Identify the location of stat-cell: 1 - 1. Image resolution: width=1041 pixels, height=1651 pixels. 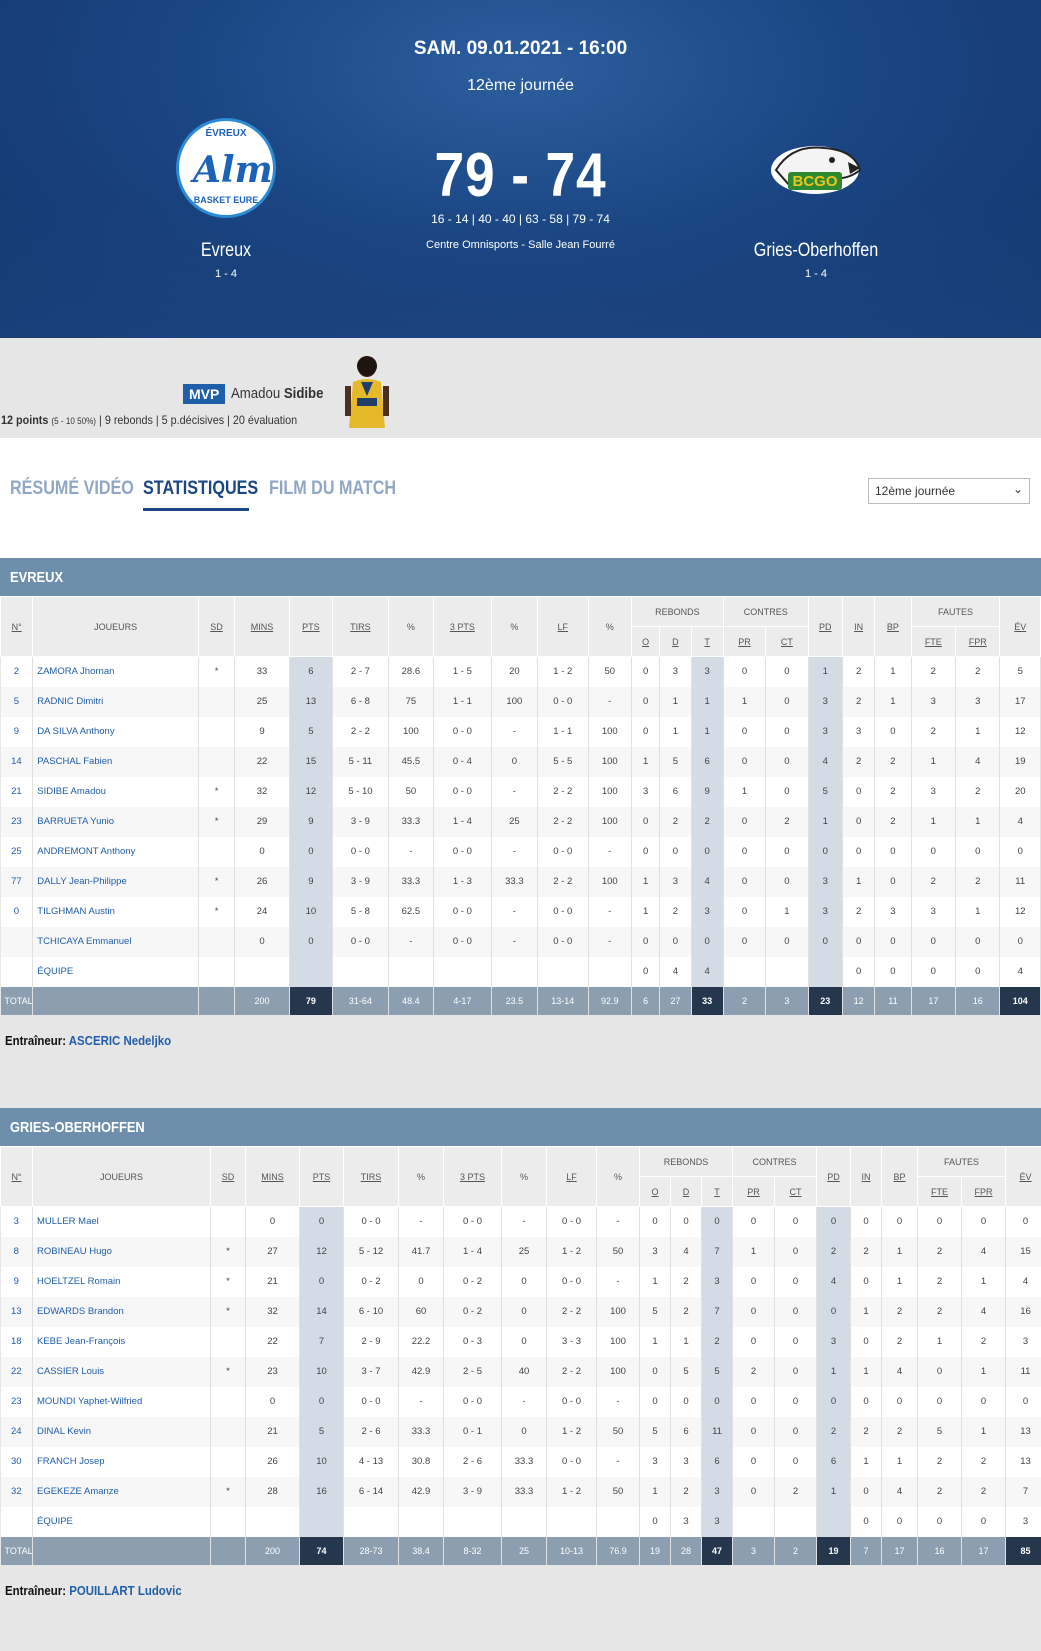
(463, 702).